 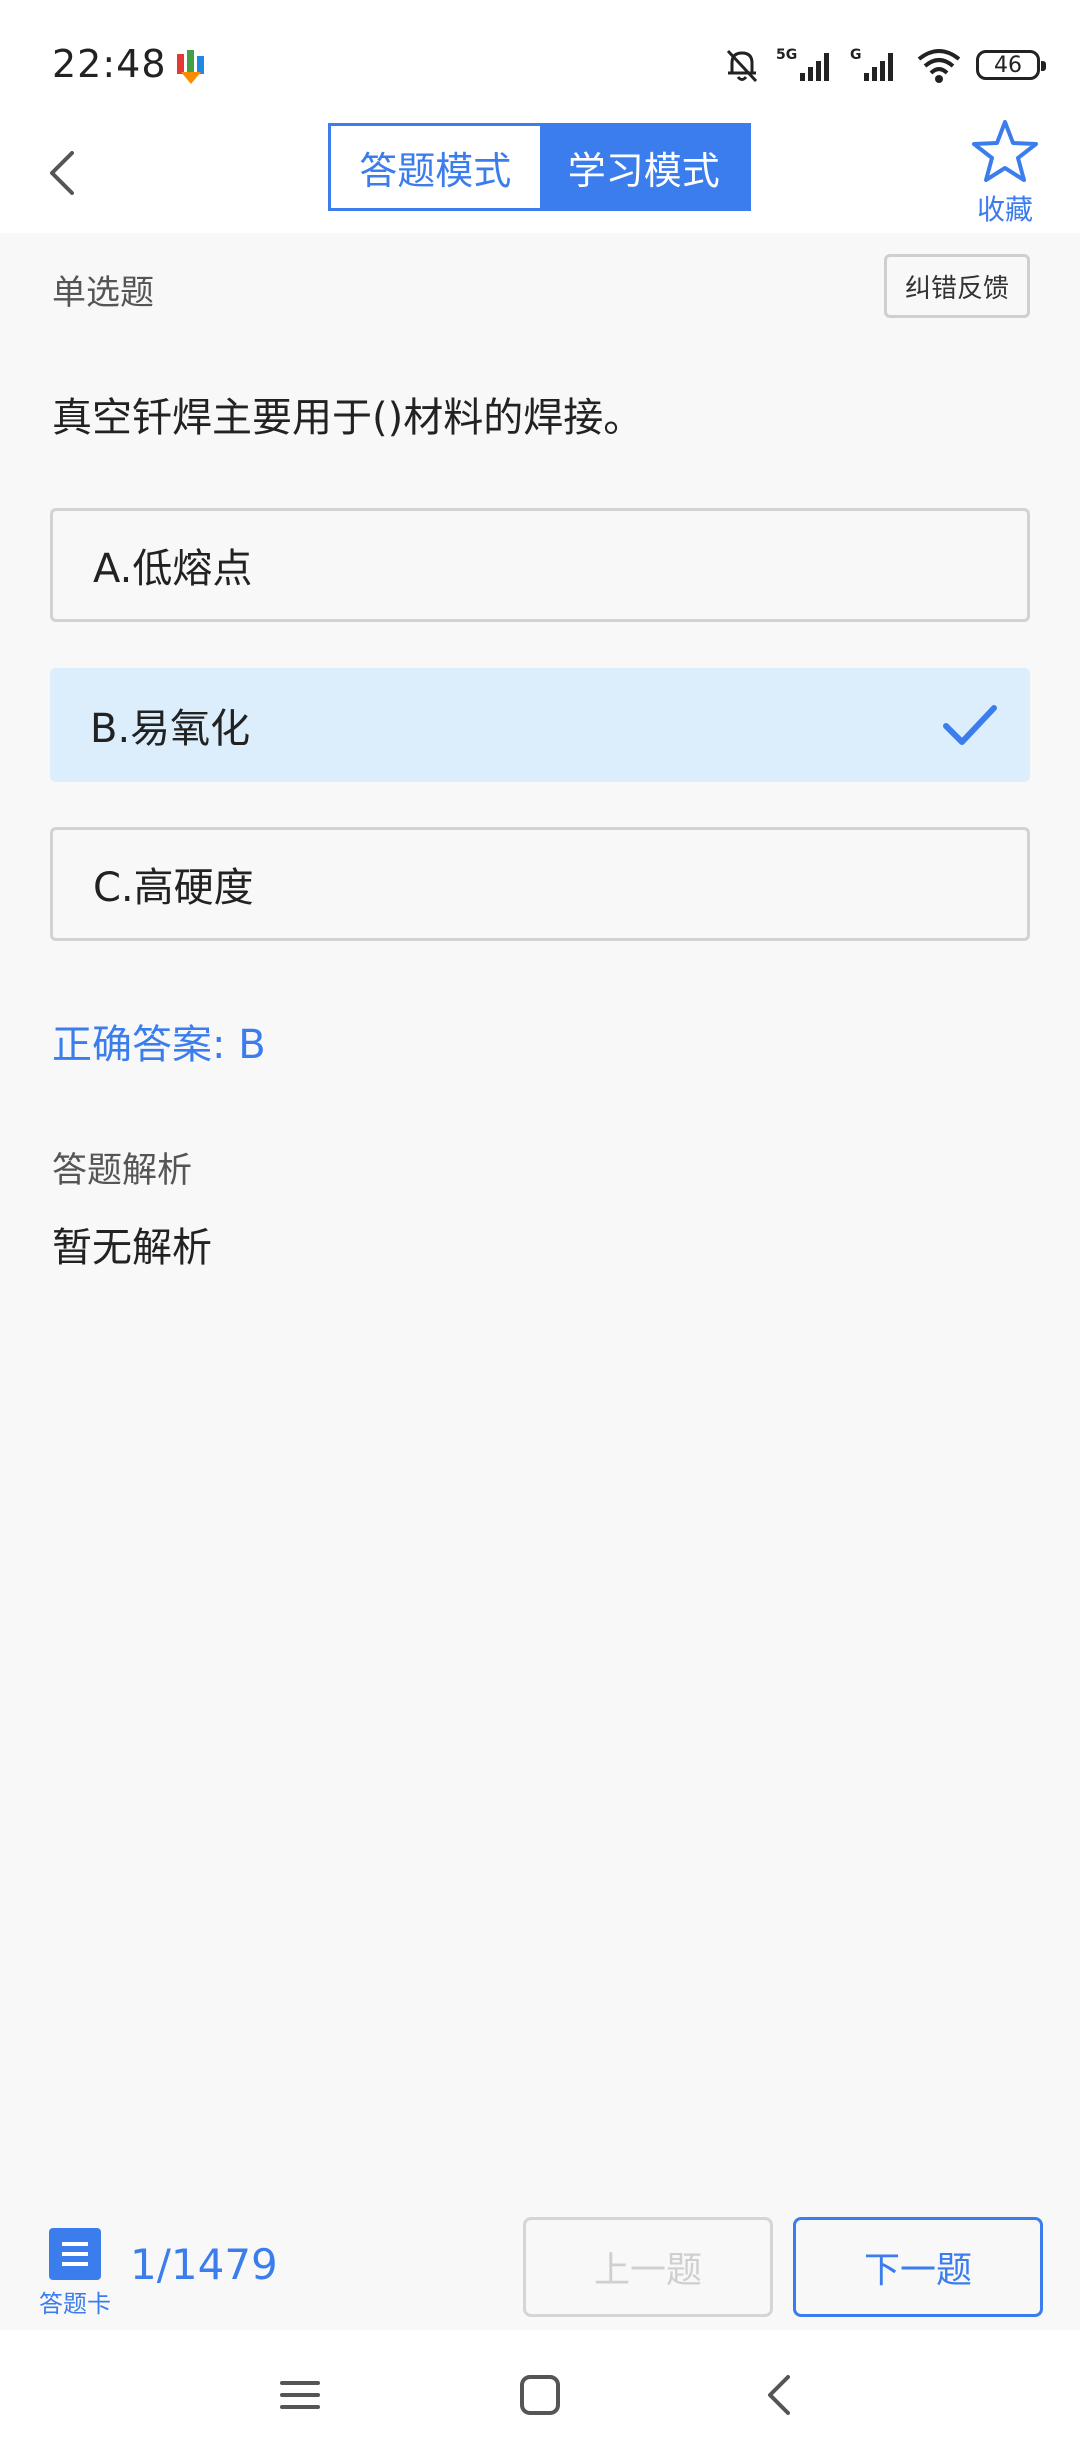 What do you see at coordinates (540, 59) in the screenshot?
I see `status-bar: 22:48 5G G 46` at bounding box center [540, 59].